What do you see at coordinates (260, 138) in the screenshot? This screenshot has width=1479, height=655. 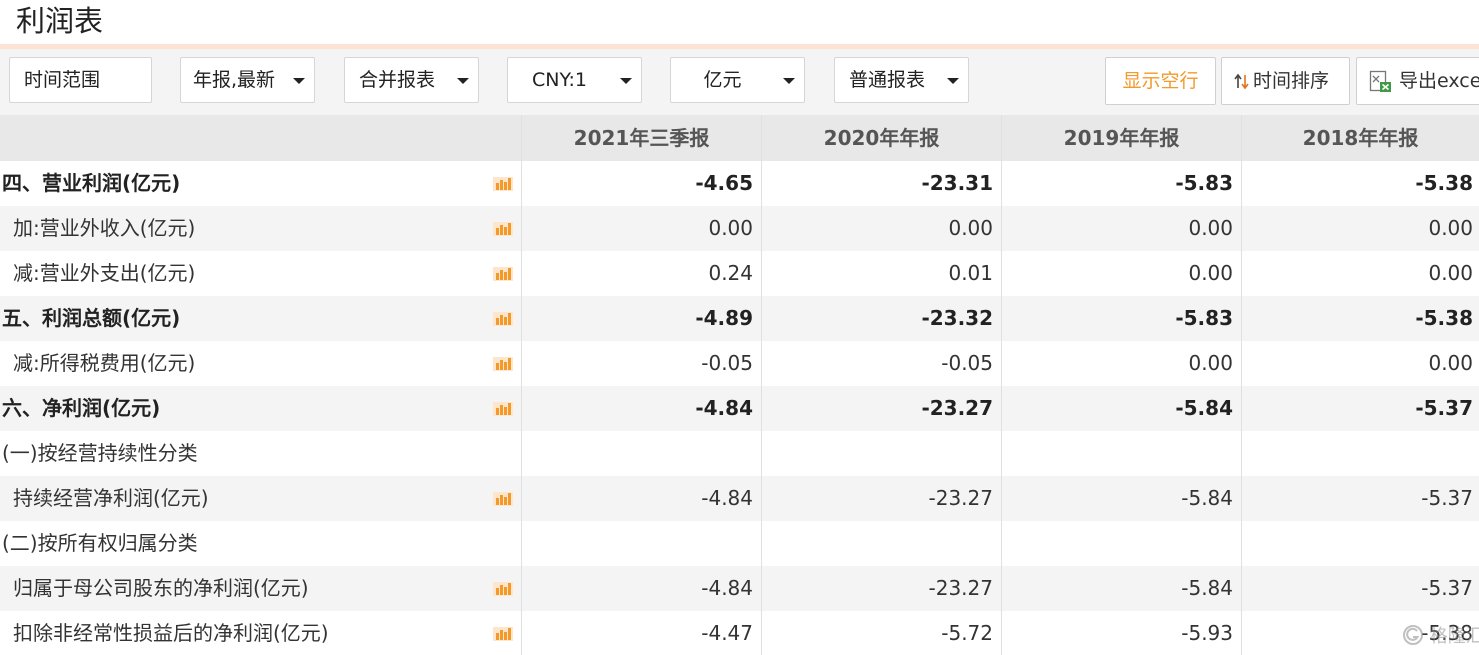 I see `header-cell-item` at bounding box center [260, 138].